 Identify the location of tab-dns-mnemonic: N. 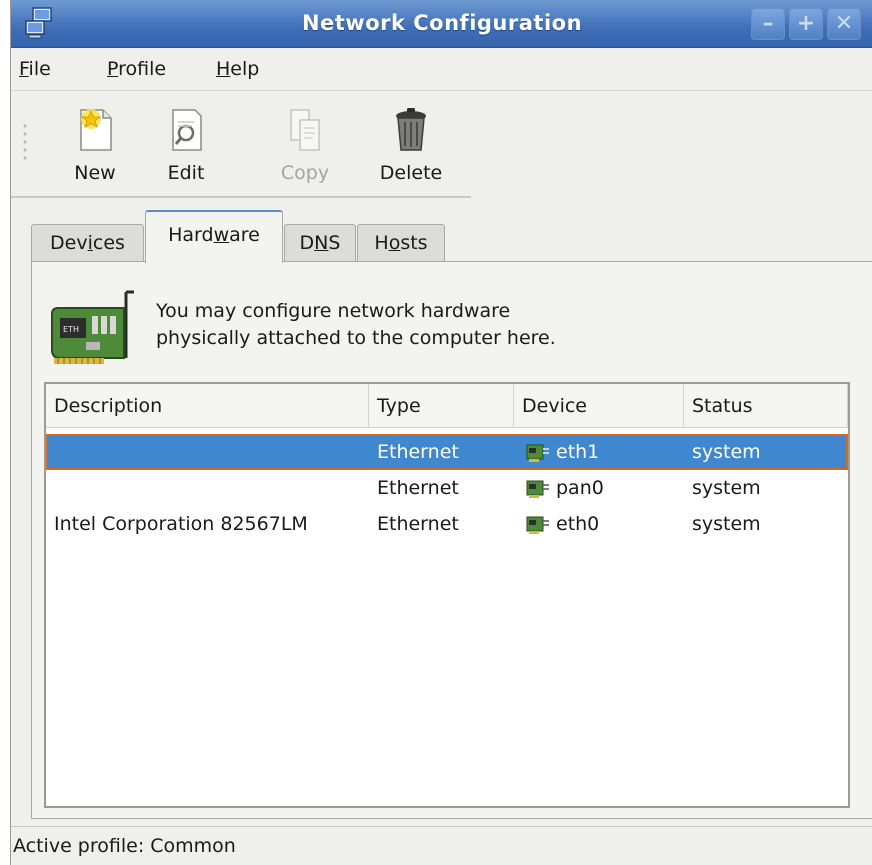
(321, 243).